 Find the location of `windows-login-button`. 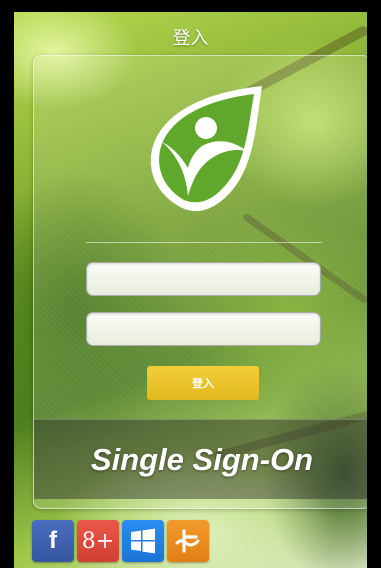

windows-login-button is located at coordinates (143, 541).